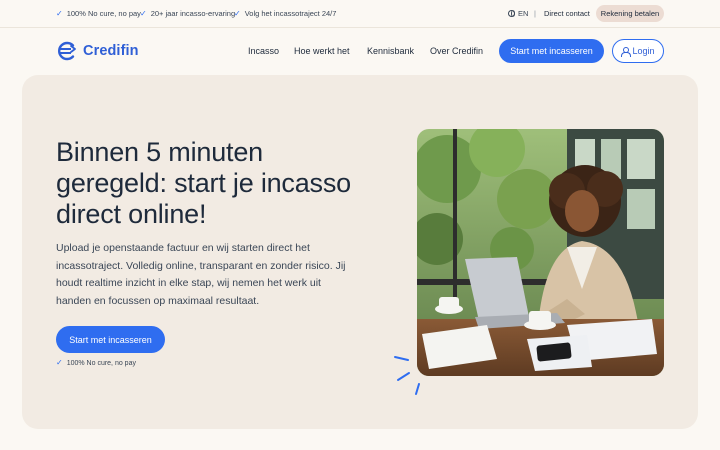 The width and height of the screenshot is (720, 450). What do you see at coordinates (322, 51) in the screenshot?
I see `nav-link-hoe-werkt-het: Hoe werkt het` at bounding box center [322, 51].